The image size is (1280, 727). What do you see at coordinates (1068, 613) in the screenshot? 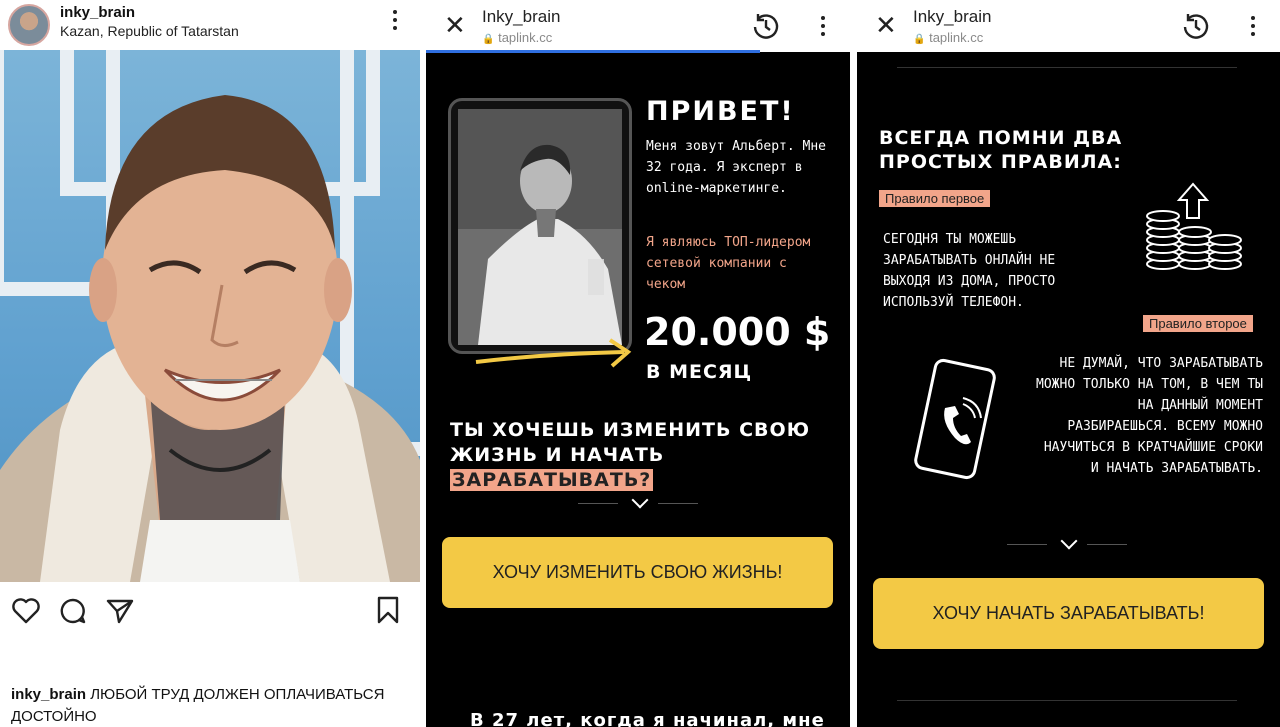
I see `start-earning-button: ХОЧУ НАЧАТЬ ЗАРАБАТЫВАТЬ!` at bounding box center [1068, 613].